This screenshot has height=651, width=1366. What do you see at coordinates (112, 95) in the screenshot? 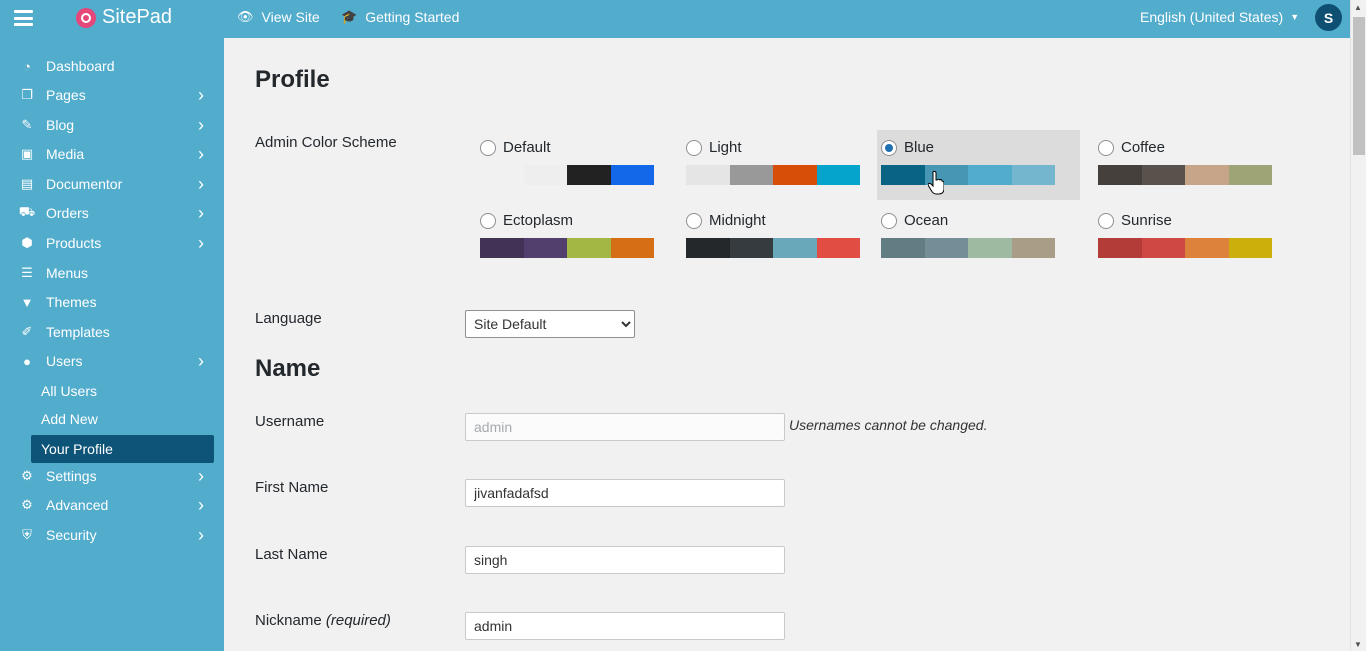
I see `sidebar-item-pages: ❐ Pages ›` at bounding box center [112, 95].